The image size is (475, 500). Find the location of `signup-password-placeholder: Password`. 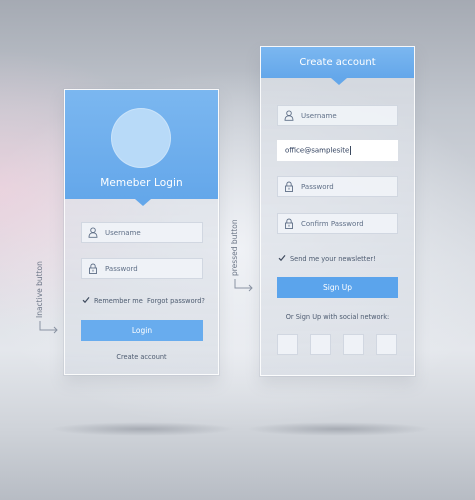

signup-password-placeholder: Password is located at coordinates (317, 186).